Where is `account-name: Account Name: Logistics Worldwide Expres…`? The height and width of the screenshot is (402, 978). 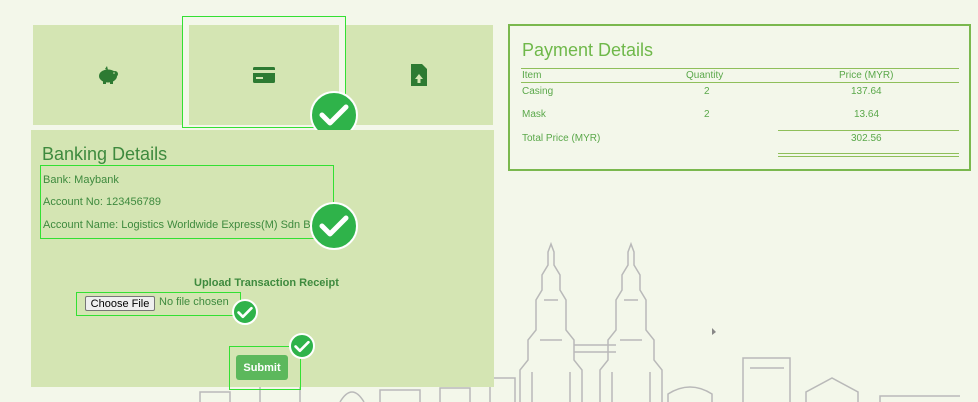
account-name: Account Name: Logistics Worldwide Expres… is located at coordinates (183, 225).